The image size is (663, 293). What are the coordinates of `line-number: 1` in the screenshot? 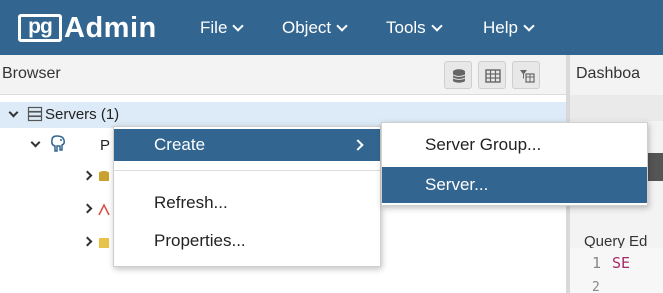 It's located at (597, 263).